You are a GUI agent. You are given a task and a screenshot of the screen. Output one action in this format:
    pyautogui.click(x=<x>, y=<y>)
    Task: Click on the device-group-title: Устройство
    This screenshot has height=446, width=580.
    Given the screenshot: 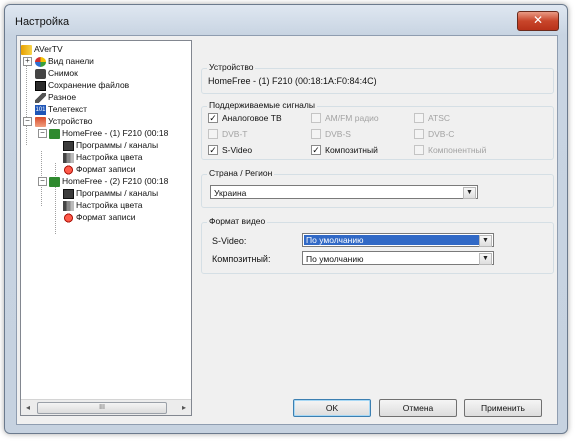 What is the action you would take?
    pyautogui.click(x=231, y=67)
    